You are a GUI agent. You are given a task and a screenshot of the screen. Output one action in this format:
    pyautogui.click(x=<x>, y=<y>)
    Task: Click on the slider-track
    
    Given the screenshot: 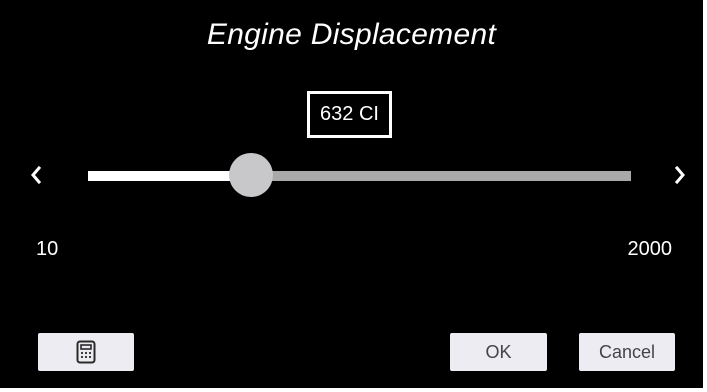 What is the action you would take?
    pyautogui.click(x=359, y=176)
    